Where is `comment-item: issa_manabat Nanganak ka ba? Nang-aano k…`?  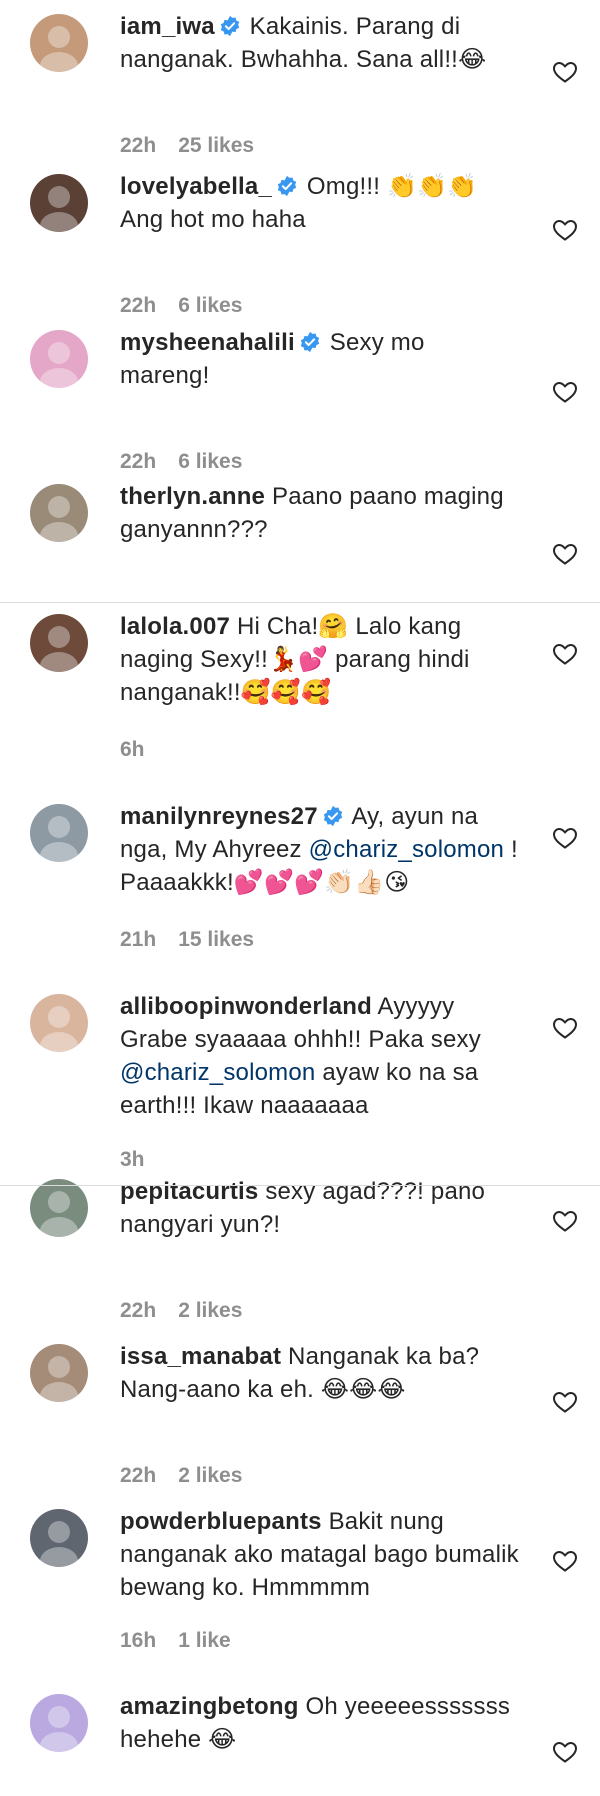 comment-item: issa_manabat Nanganak ka ba? Nang-aano k… is located at coordinates (300, 1408).